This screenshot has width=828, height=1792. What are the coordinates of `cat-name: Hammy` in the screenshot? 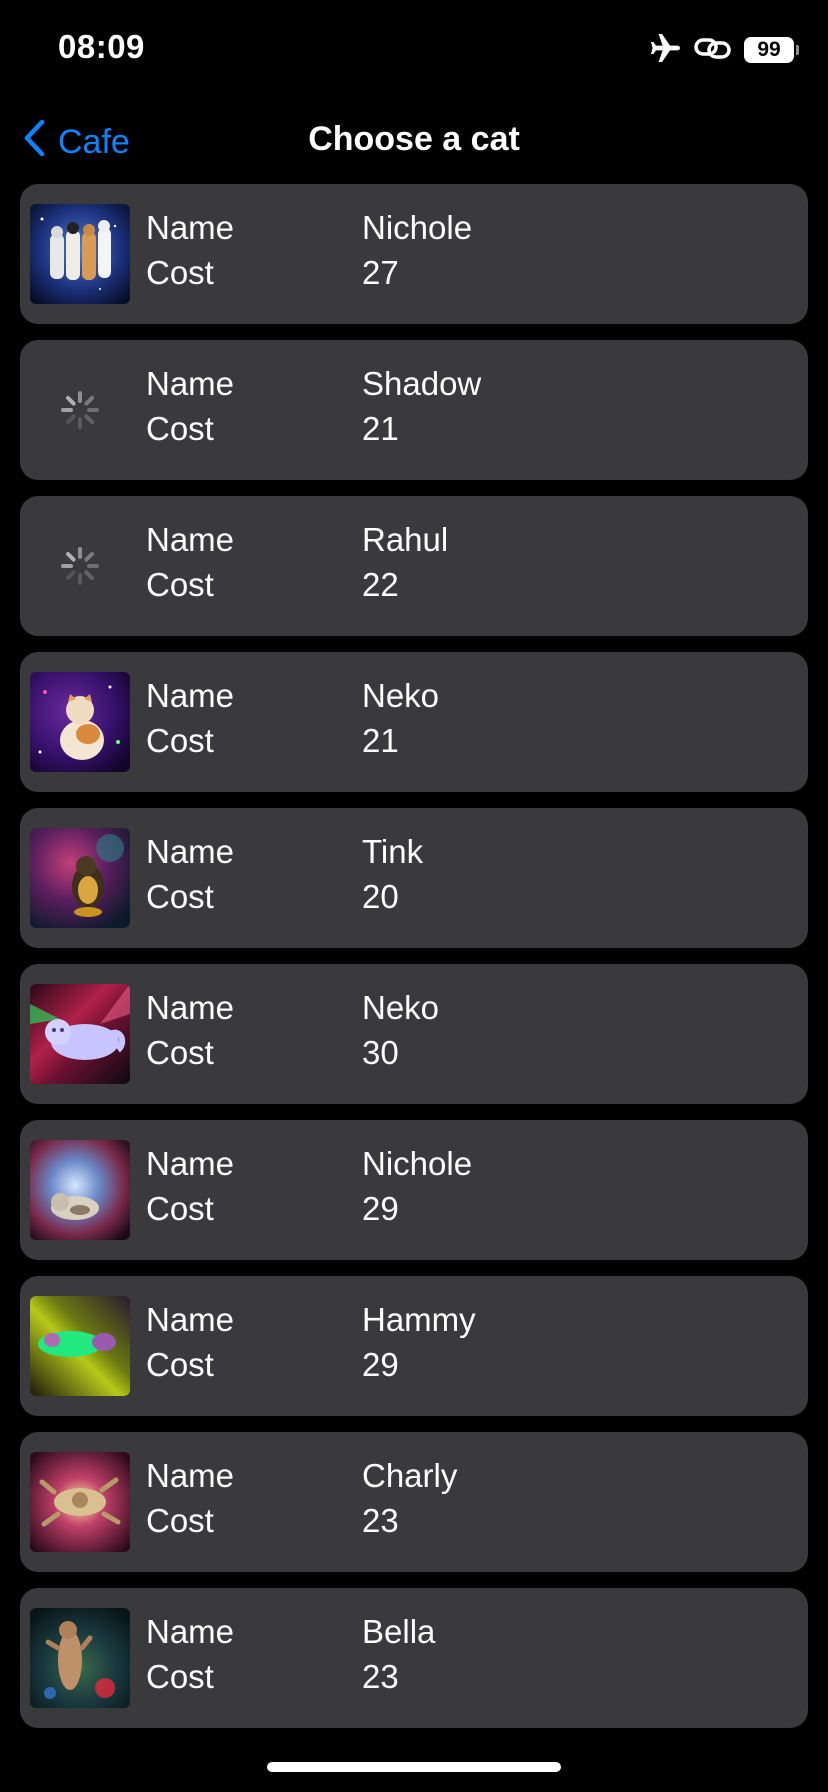 It's located at (419, 1319).